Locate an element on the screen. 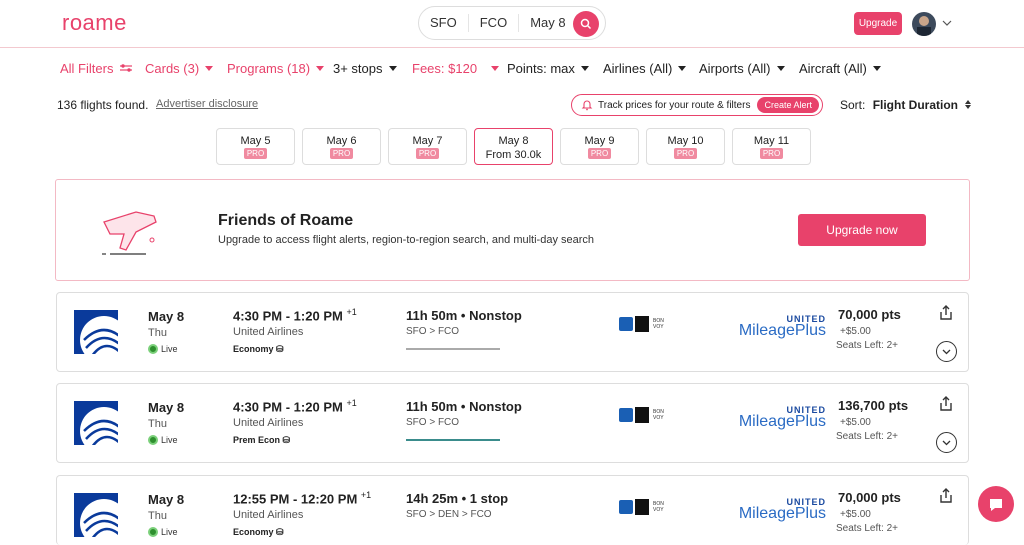 The image size is (1024, 545). date-option: May 11 PRO is located at coordinates (771, 146).